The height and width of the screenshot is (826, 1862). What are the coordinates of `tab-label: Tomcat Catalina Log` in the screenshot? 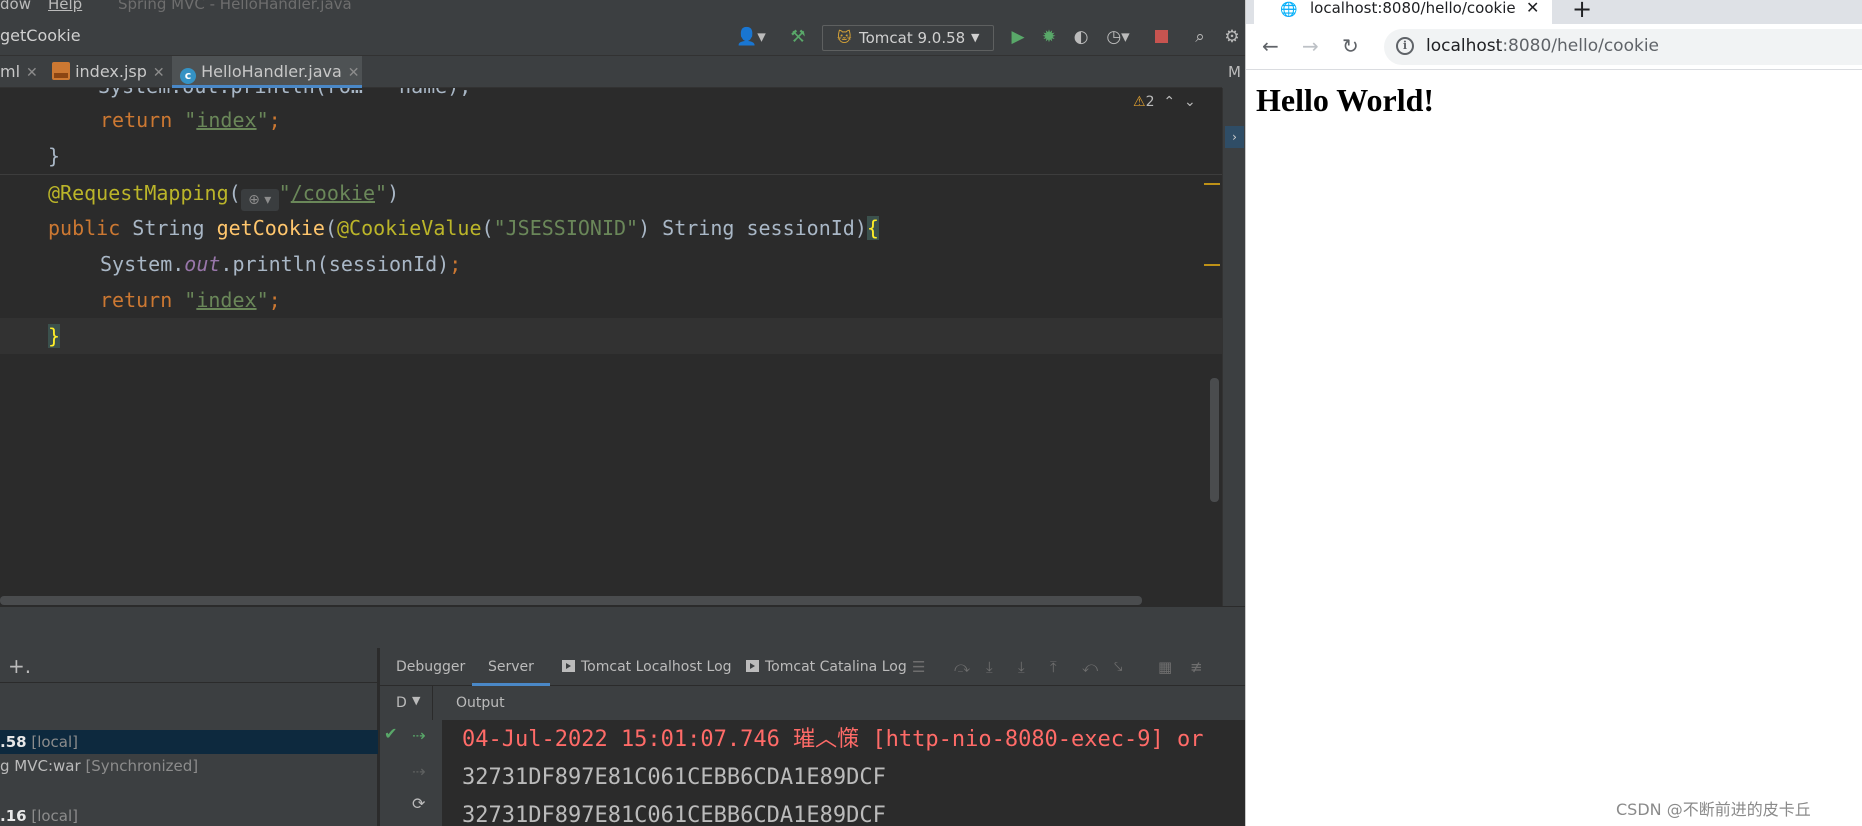 It's located at (836, 667).